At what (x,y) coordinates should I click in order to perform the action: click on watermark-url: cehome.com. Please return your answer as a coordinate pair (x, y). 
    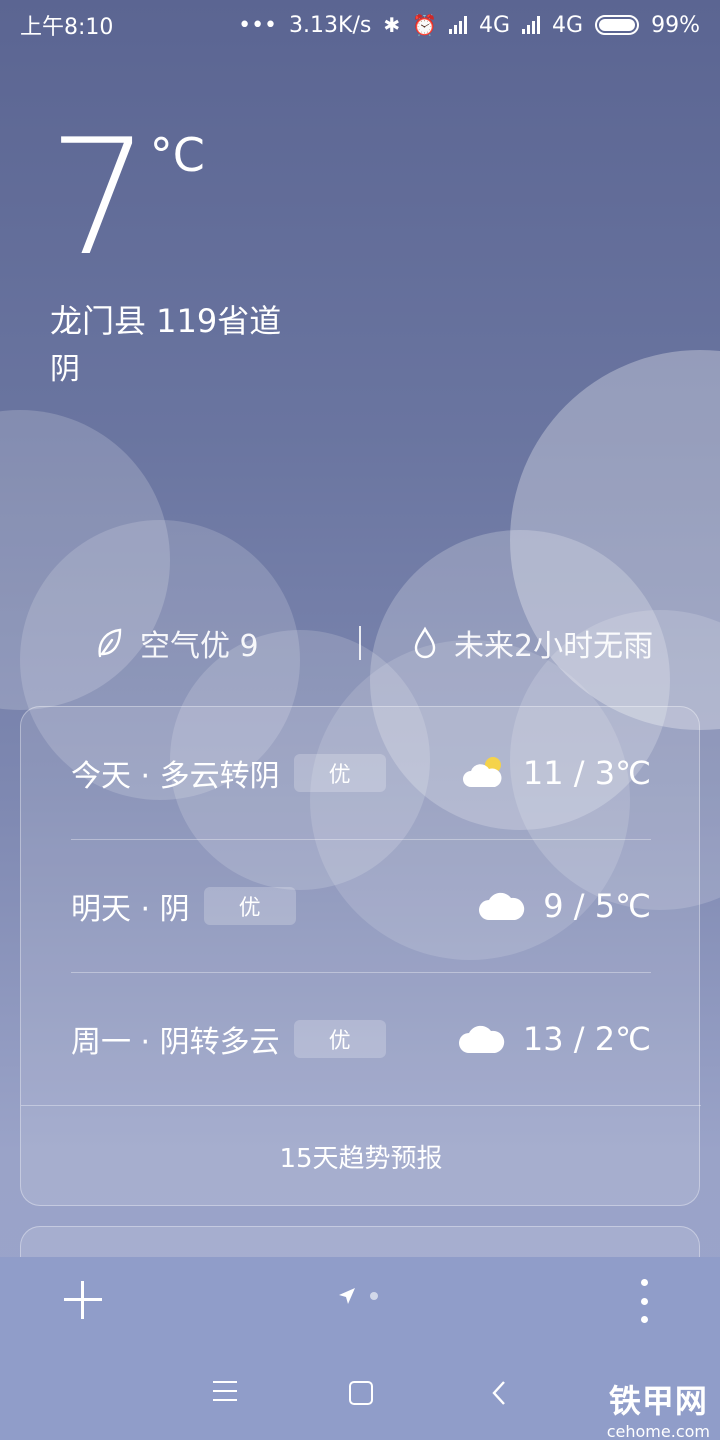
    Looking at the image, I should click on (658, 1431).